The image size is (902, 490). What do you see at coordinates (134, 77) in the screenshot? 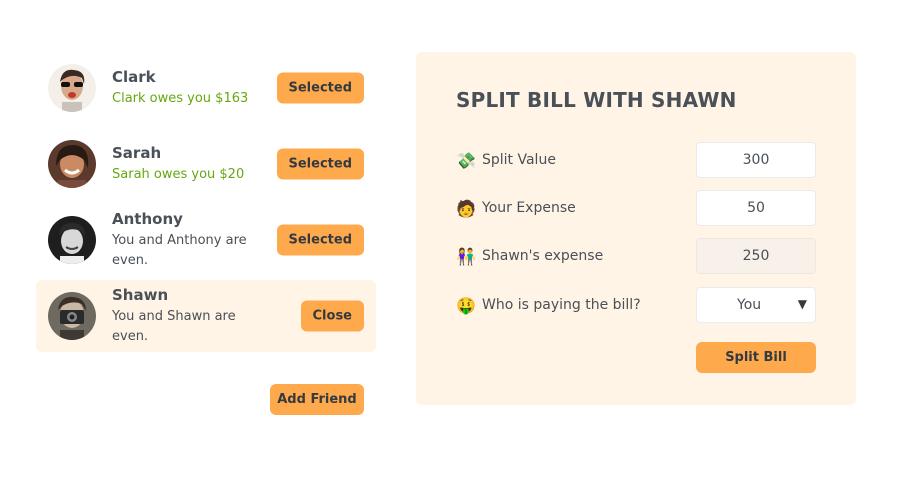
I see `friend-name: Clark` at bounding box center [134, 77].